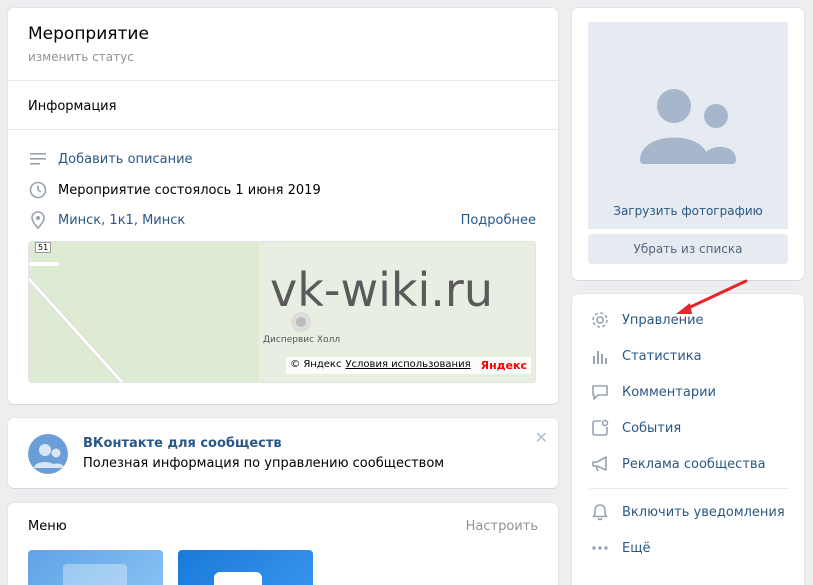 This screenshot has width=813, height=585. Describe the element at coordinates (541, 437) in the screenshot. I see `close-icon: ✕` at that location.